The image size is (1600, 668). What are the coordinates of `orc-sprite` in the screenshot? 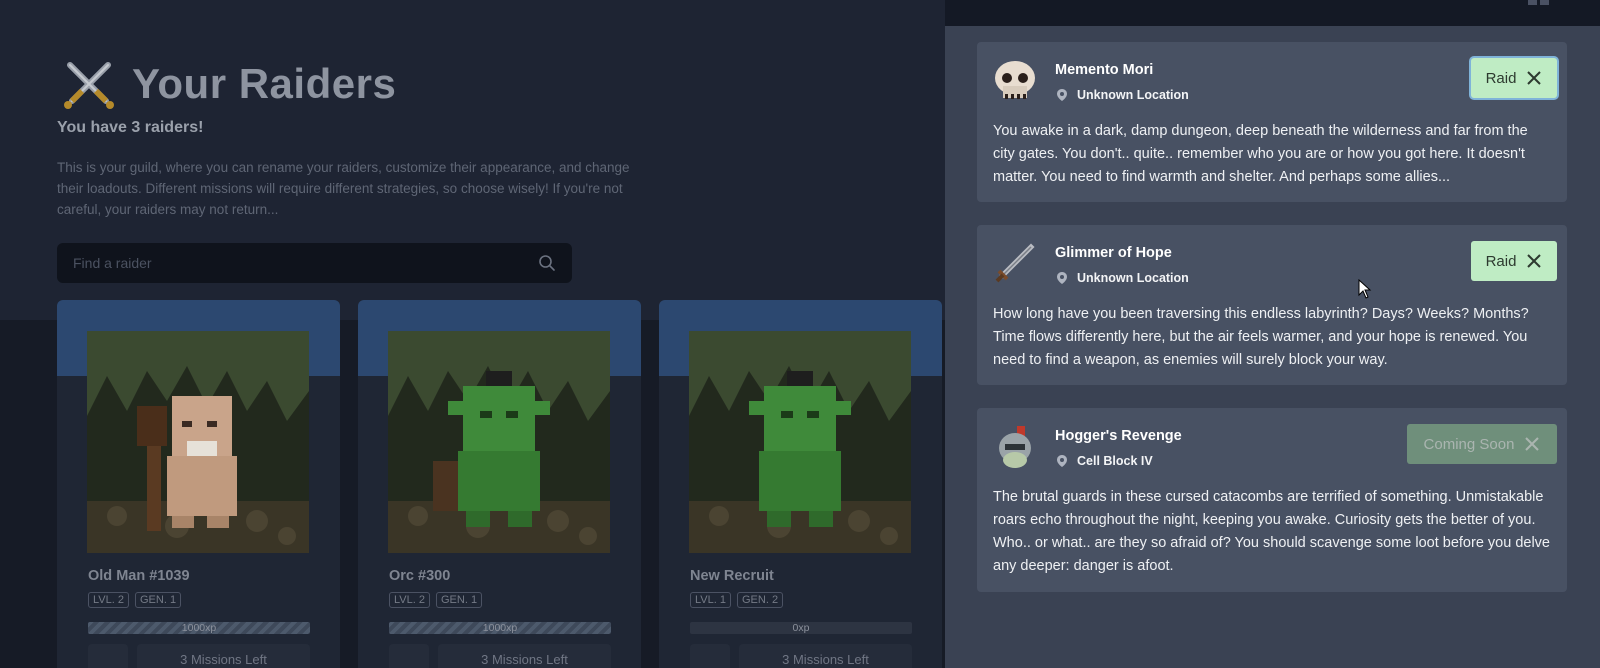 It's located at (499, 442).